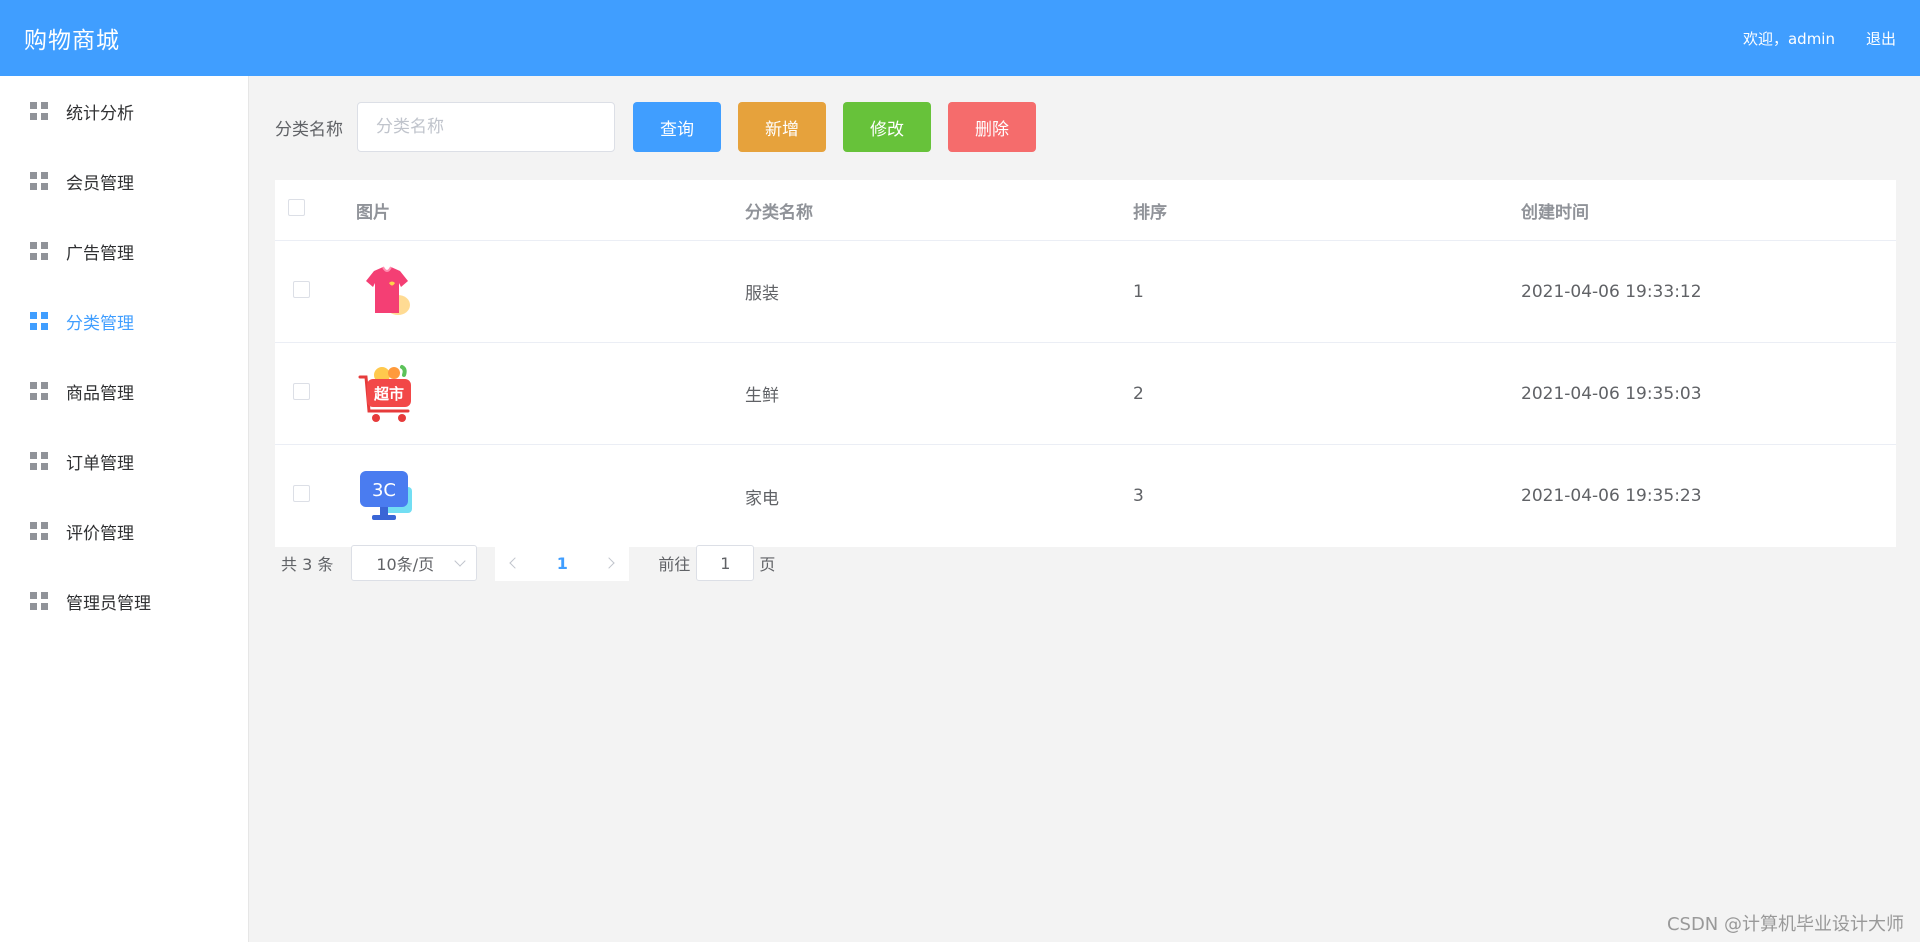 The height and width of the screenshot is (942, 1920). I want to click on page-navigation: 1, so click(562, 563).